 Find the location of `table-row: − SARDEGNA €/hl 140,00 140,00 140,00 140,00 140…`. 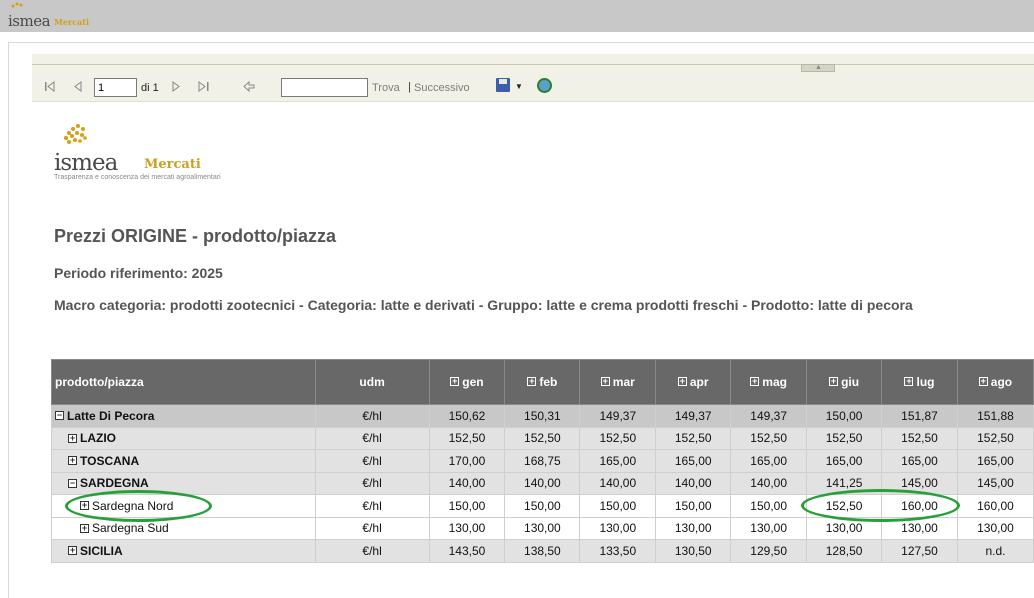

table-row: − SARDEGNA €/hl 140,00 140,00 140,00 140,00 140… is located at coordinates (542, 483).